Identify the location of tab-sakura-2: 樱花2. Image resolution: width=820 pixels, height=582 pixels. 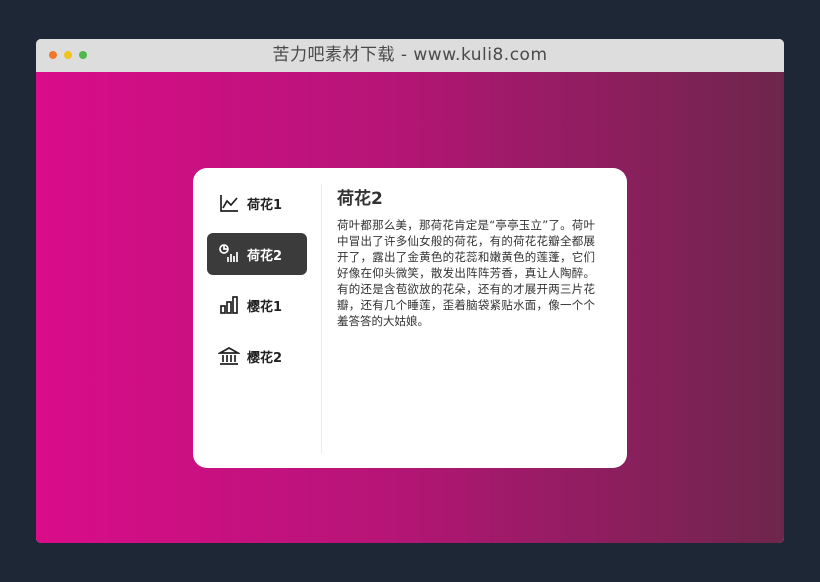
(257, 356).